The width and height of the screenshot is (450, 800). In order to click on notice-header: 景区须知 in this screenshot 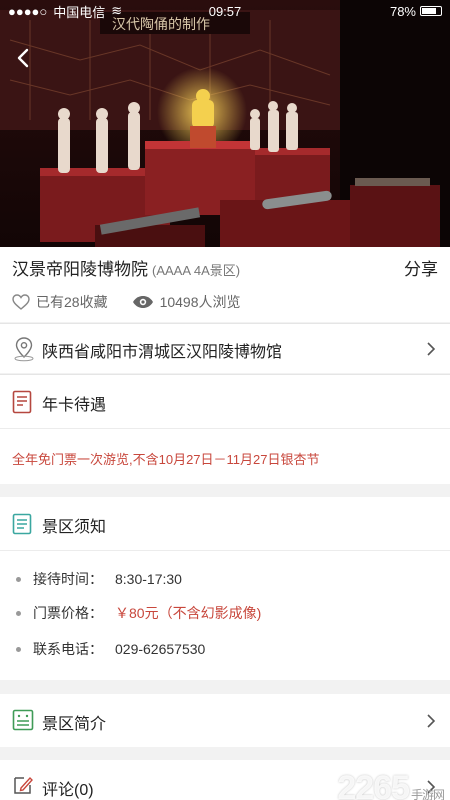, I will do `click(225, 524)`.